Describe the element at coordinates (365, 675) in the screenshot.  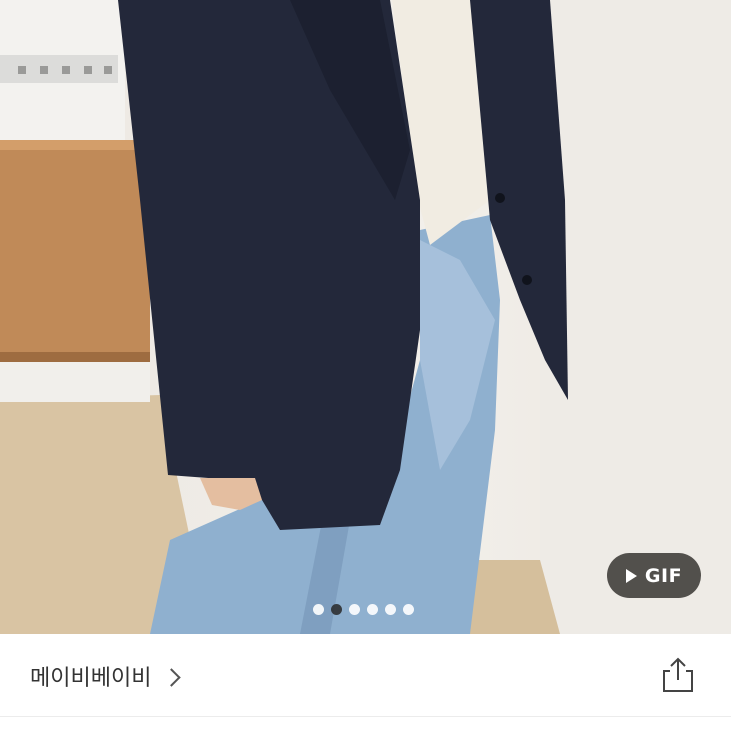
I see `seller-bar: 메이비베이비` at that location.